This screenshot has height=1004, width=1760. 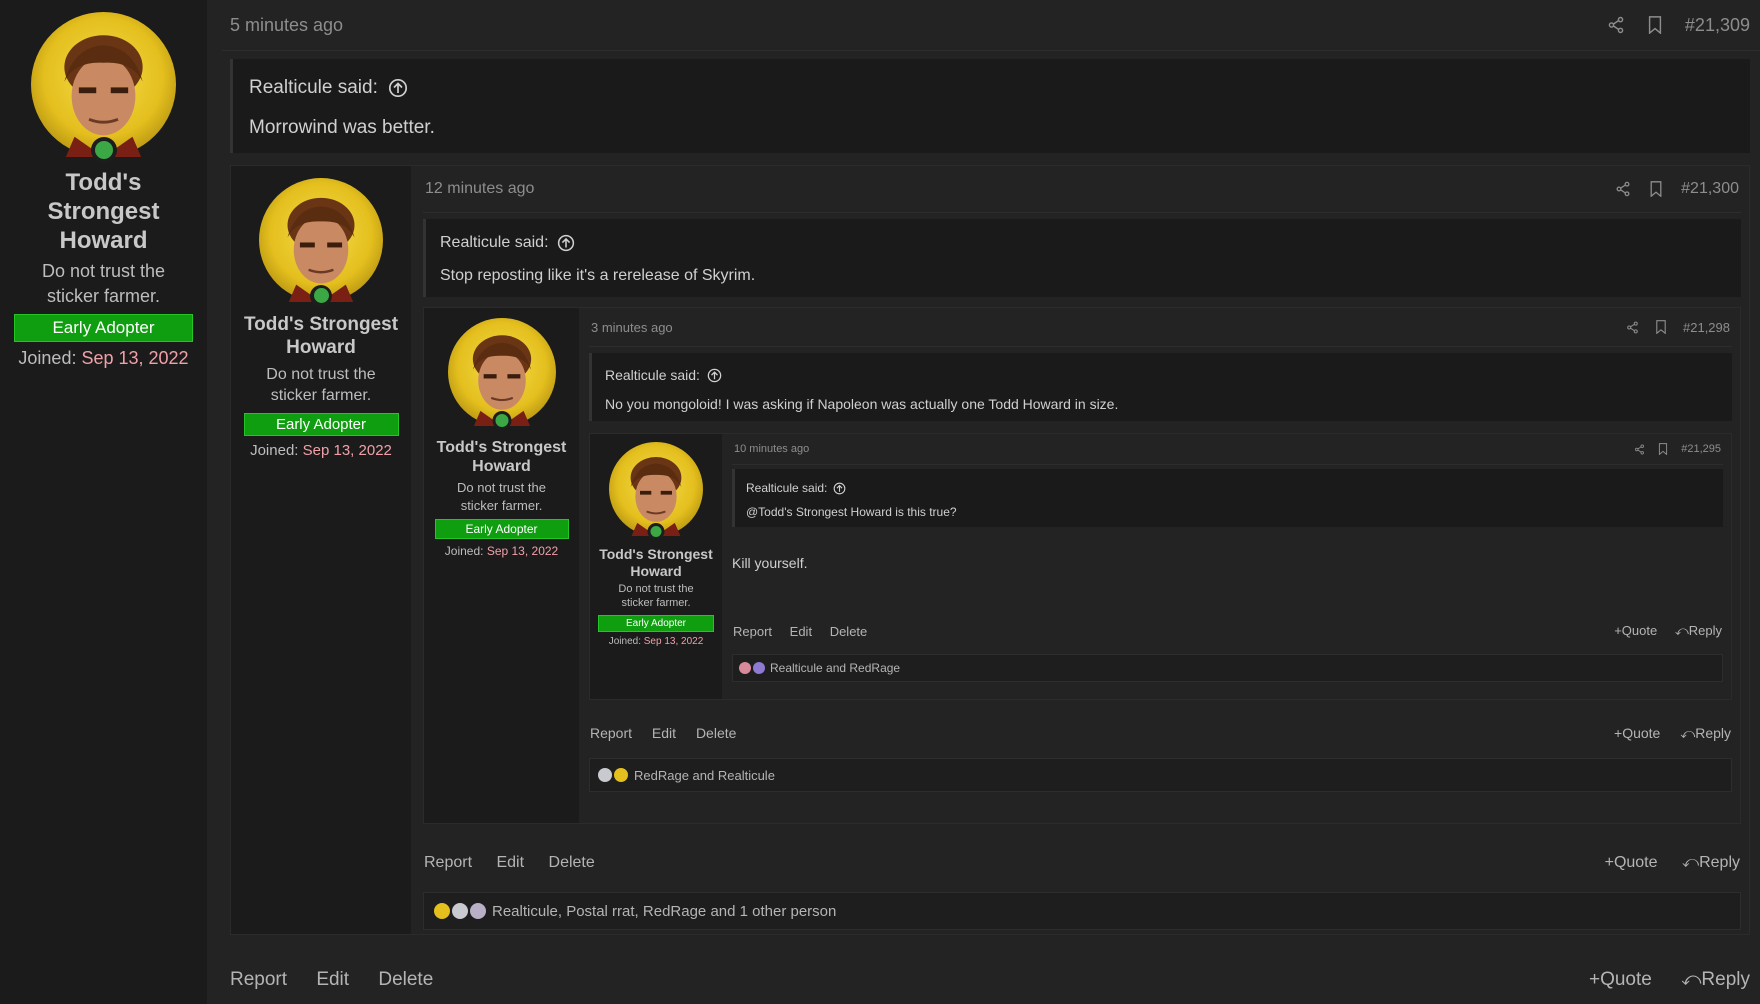 What do you see at coordinates (1672, 863) in the screenshot?
I see `post-actions-right: +Quote ⤺Reply` at bounding box center [1672, 863].